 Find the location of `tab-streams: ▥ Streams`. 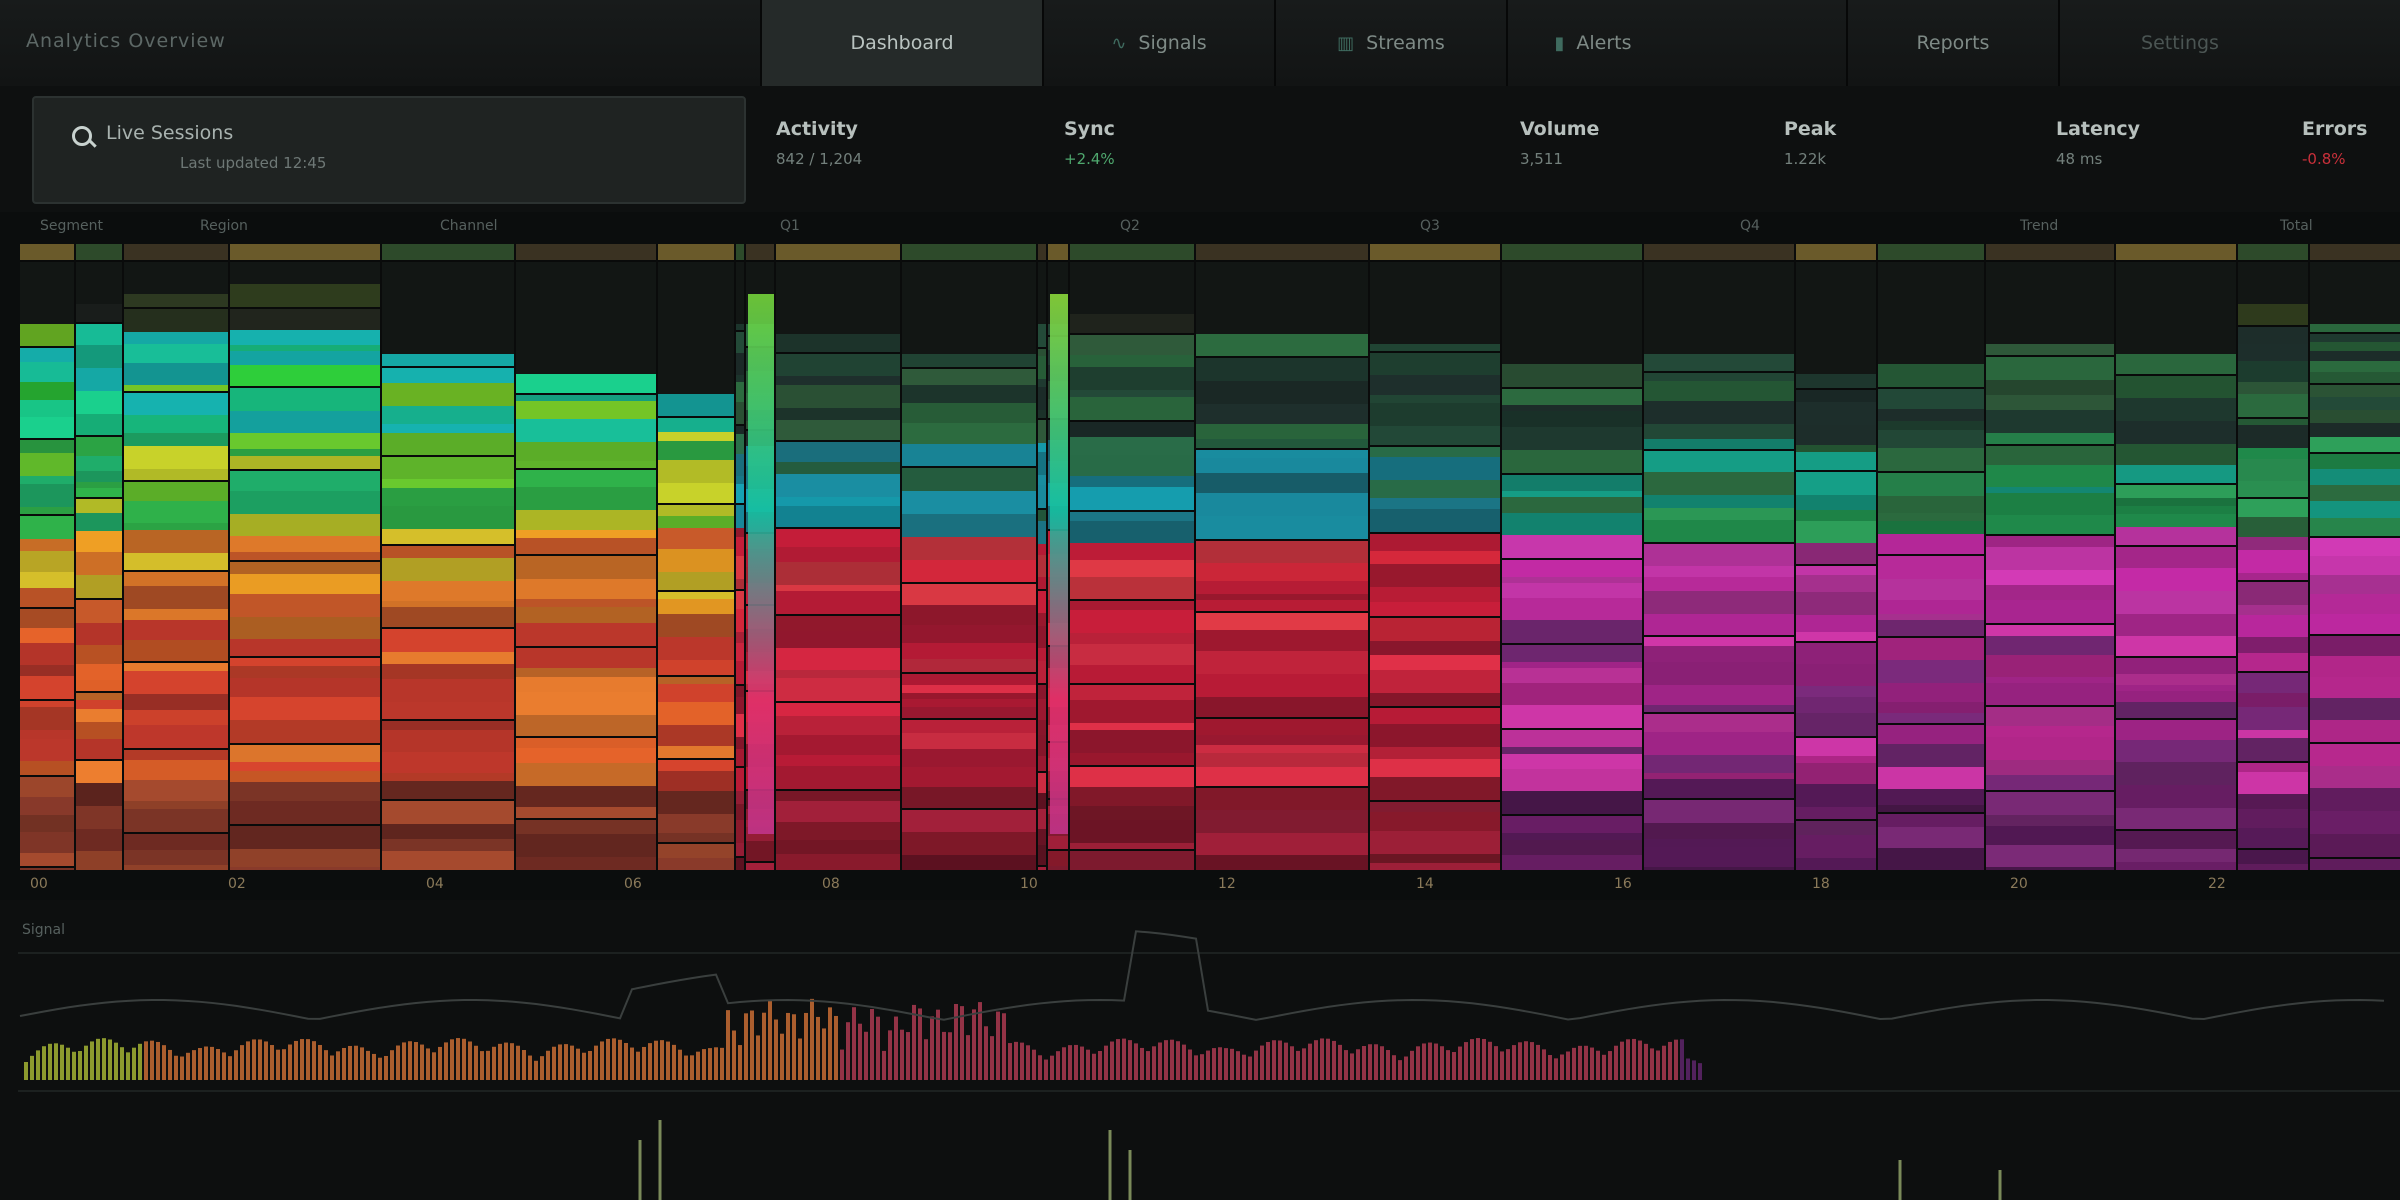

tab-streams: ▥ Streams is located at coordinates (1390, 43).